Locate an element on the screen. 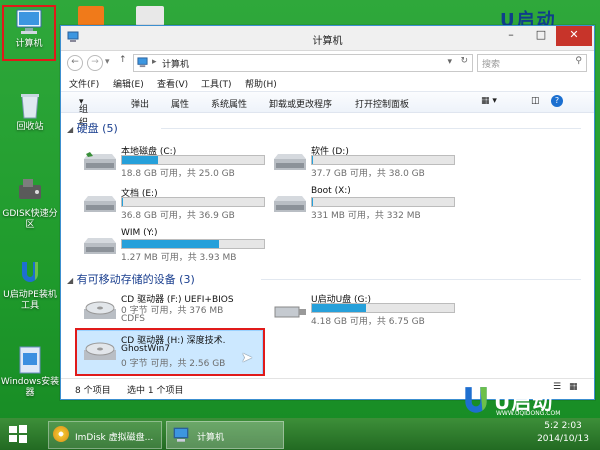 This screenshot has height=450, width=600. view-options-icon: ▦ ▾ is located at coordinates (489, 101).